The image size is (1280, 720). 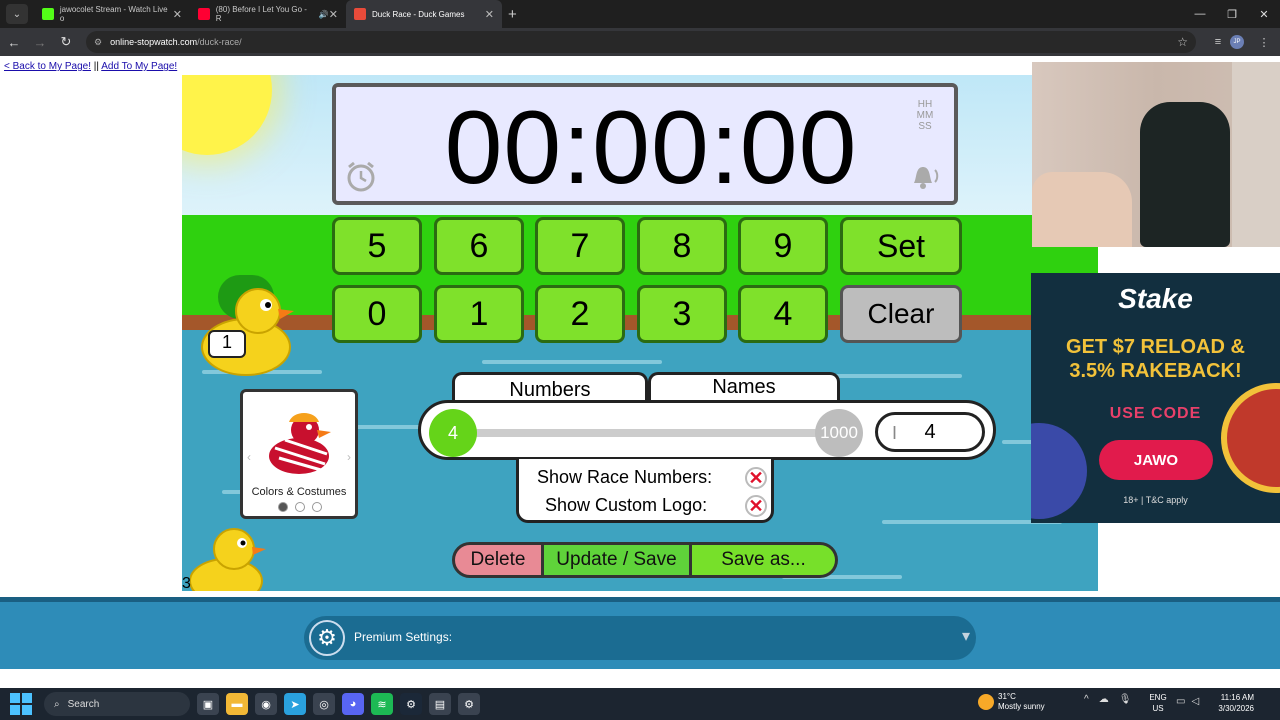 I want to click on tab-jawocolet: jawocolet Stream - Watch Live o ✕, so click(x=112, y=14).